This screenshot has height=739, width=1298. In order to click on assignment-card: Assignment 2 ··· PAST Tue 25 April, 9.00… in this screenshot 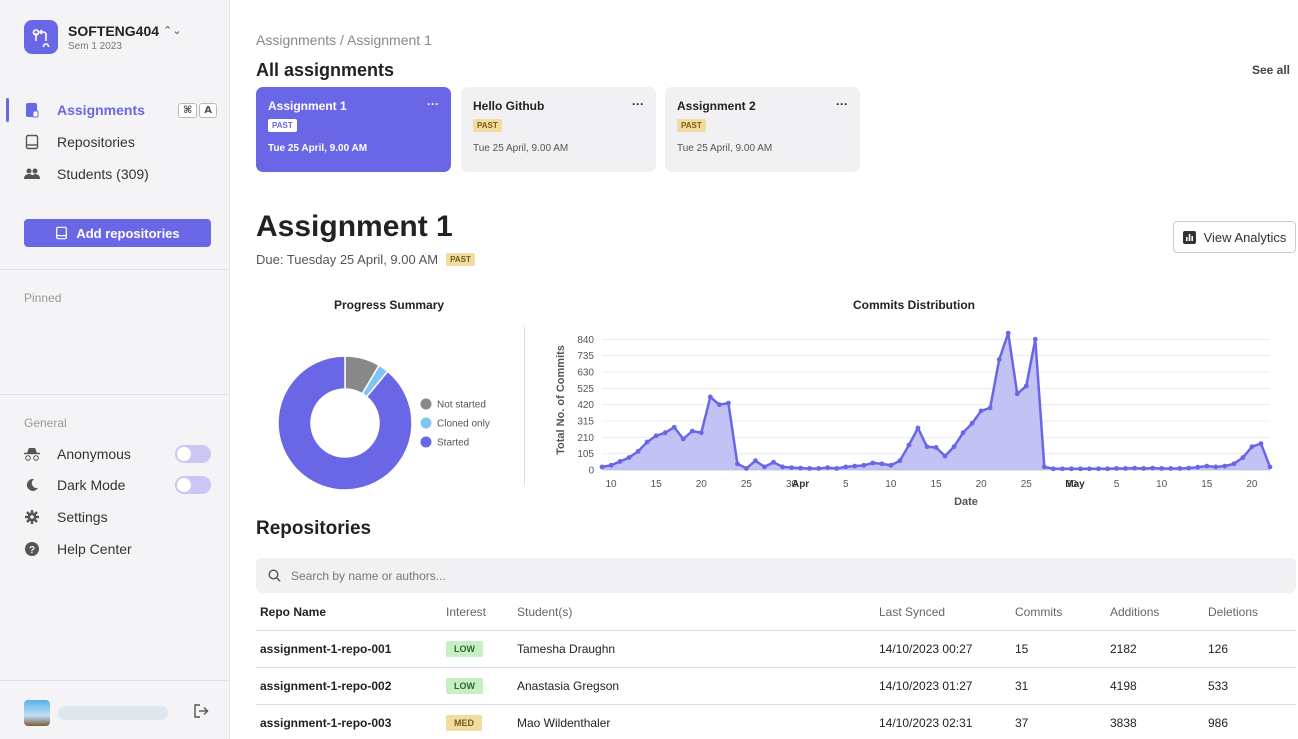, I will do `click(762, 129)`.